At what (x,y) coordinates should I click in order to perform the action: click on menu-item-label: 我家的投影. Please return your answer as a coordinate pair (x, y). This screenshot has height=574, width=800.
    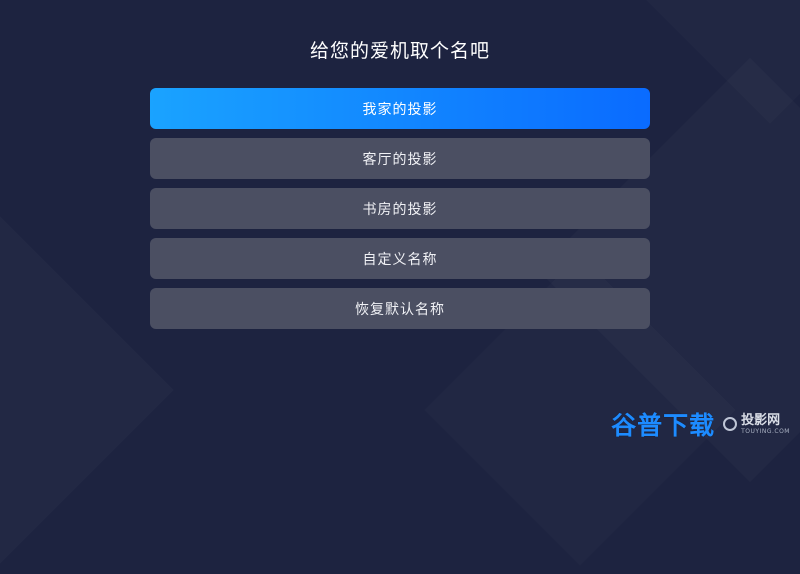
    Looking at the image, I should click on (400, 109).